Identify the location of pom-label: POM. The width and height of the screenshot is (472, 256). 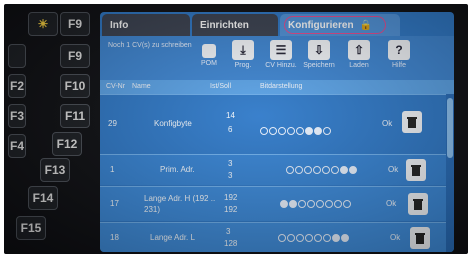
(209, 63).